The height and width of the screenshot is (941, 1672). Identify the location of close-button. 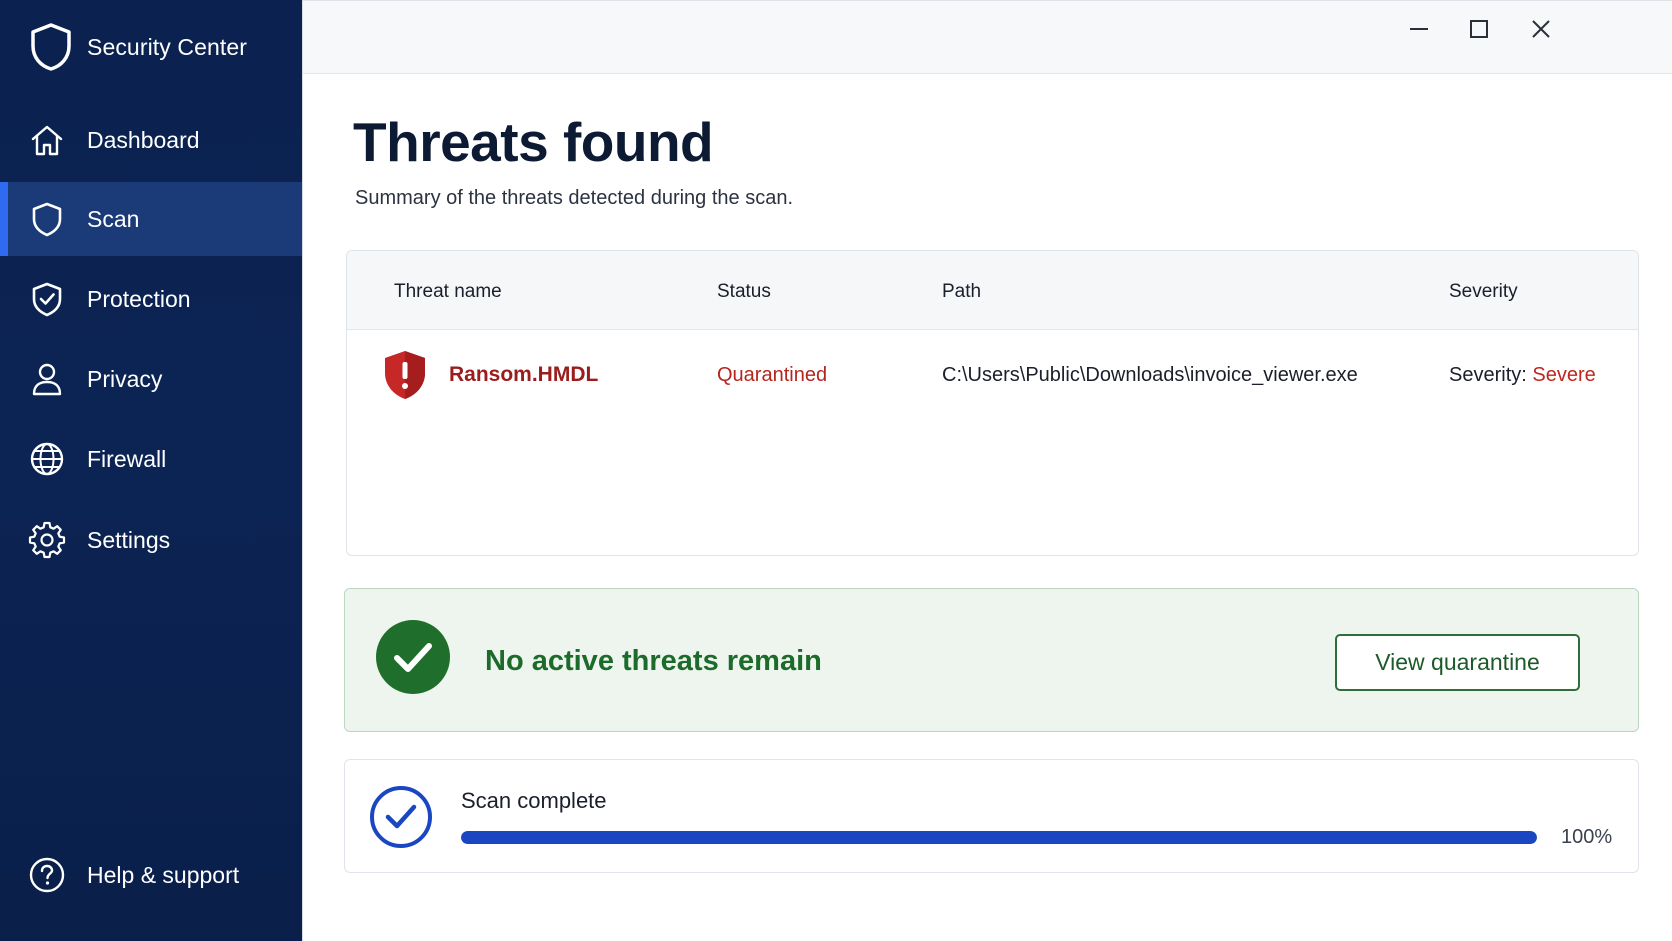
(1541, 29).